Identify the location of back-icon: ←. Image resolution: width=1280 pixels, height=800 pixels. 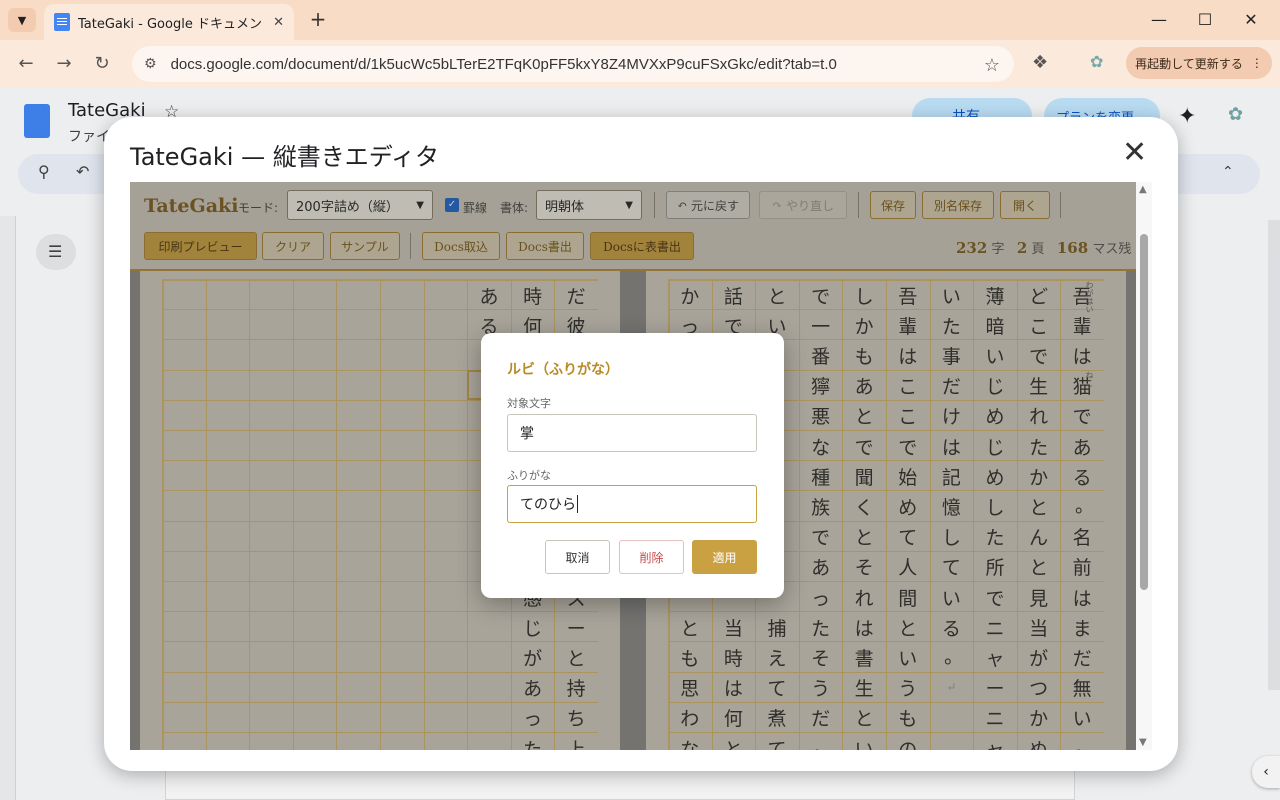
(26, 64).